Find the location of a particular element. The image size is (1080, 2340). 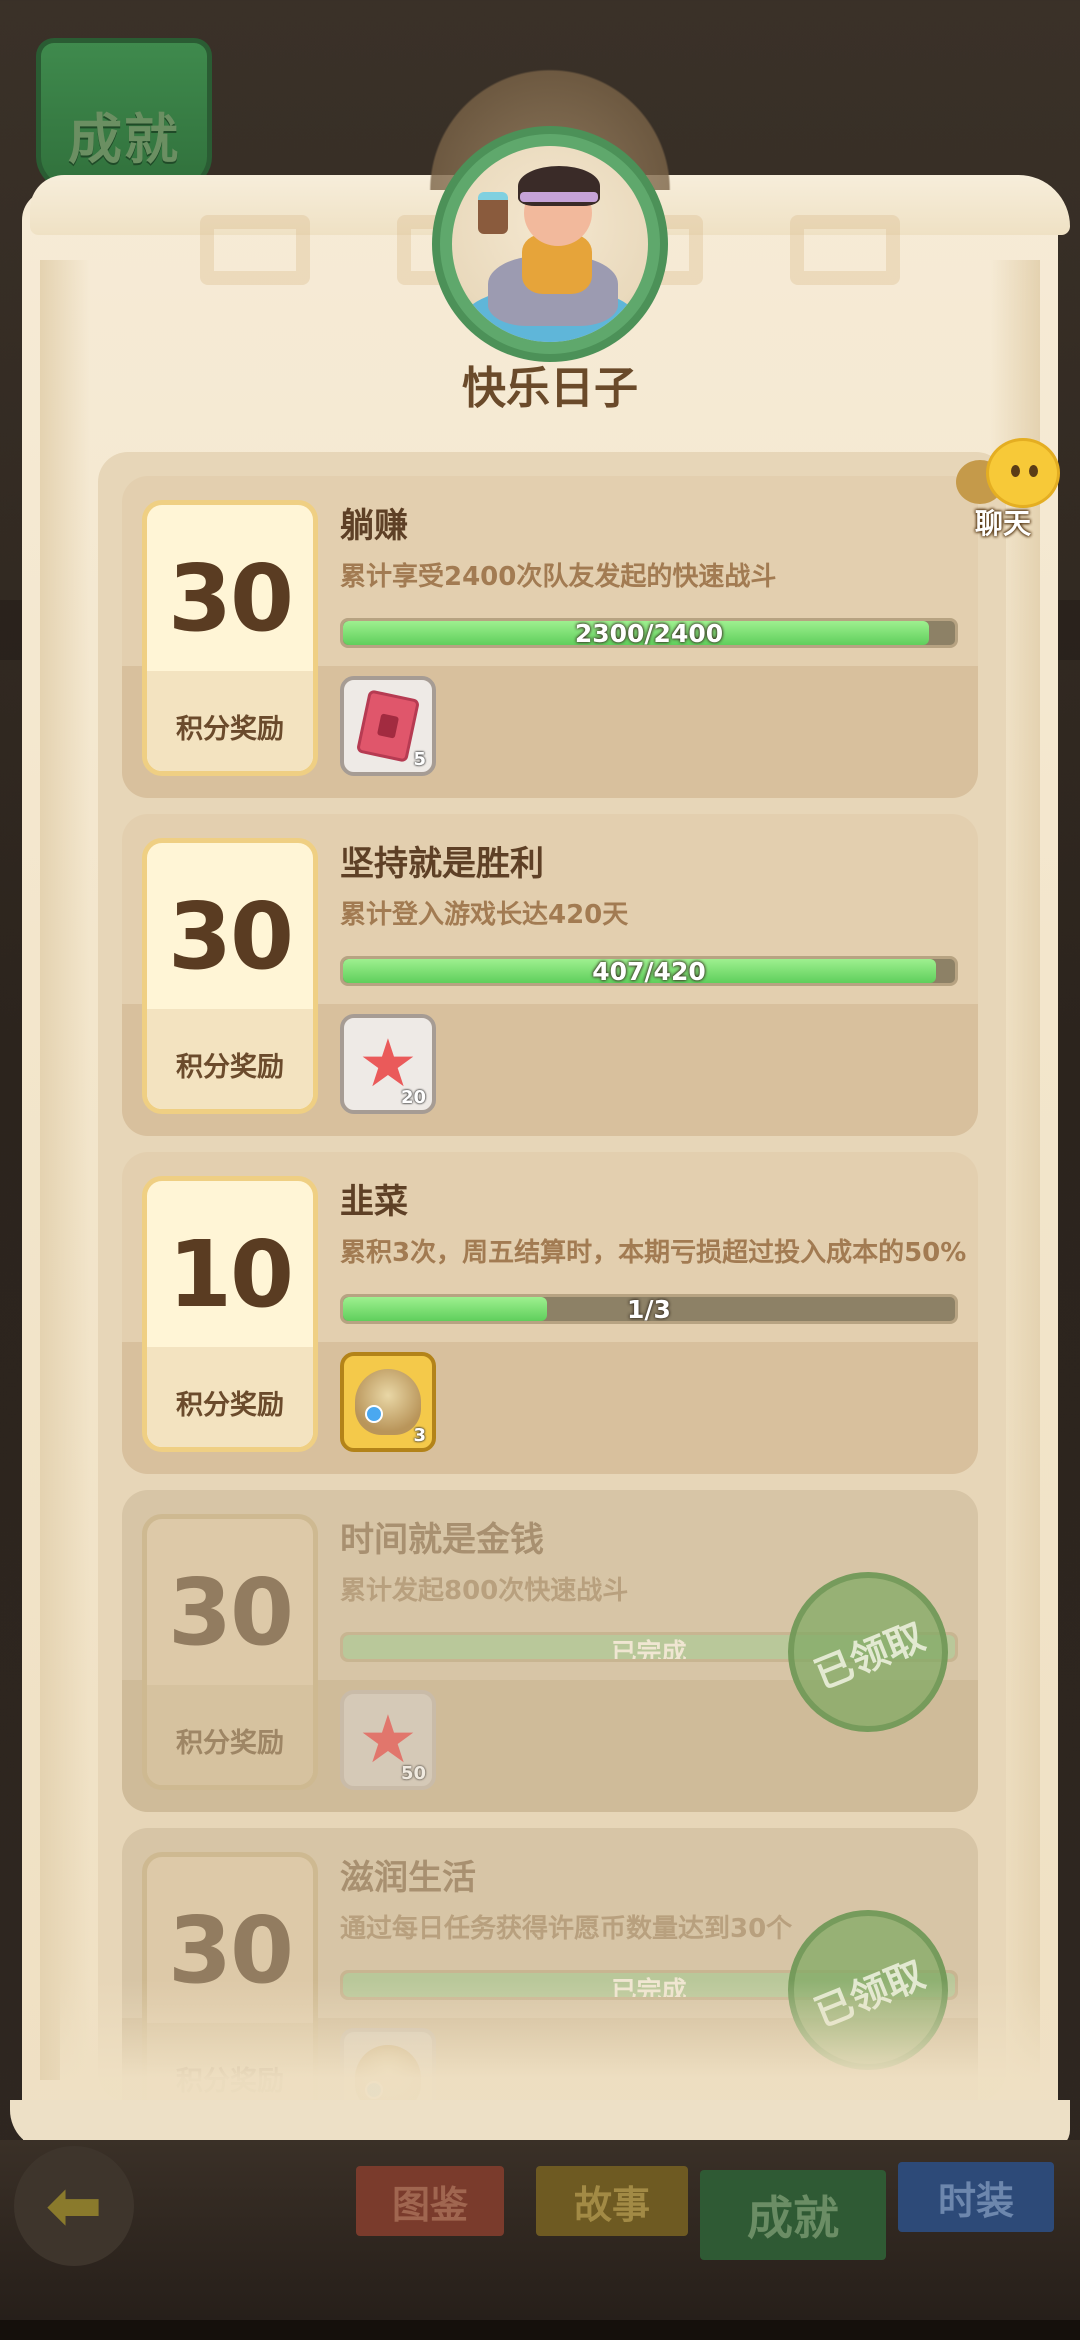

smiley-bubble-icon is located at coordinates (1023, 473).